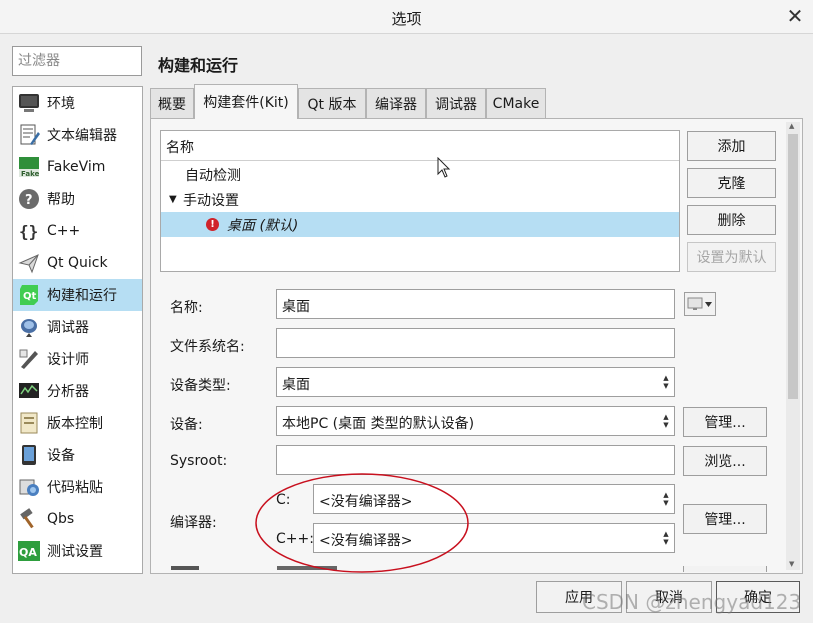 The width and height of the screenshot is (813, 623). I want to click on remove-kit-button: 删除, so click(731, 220).